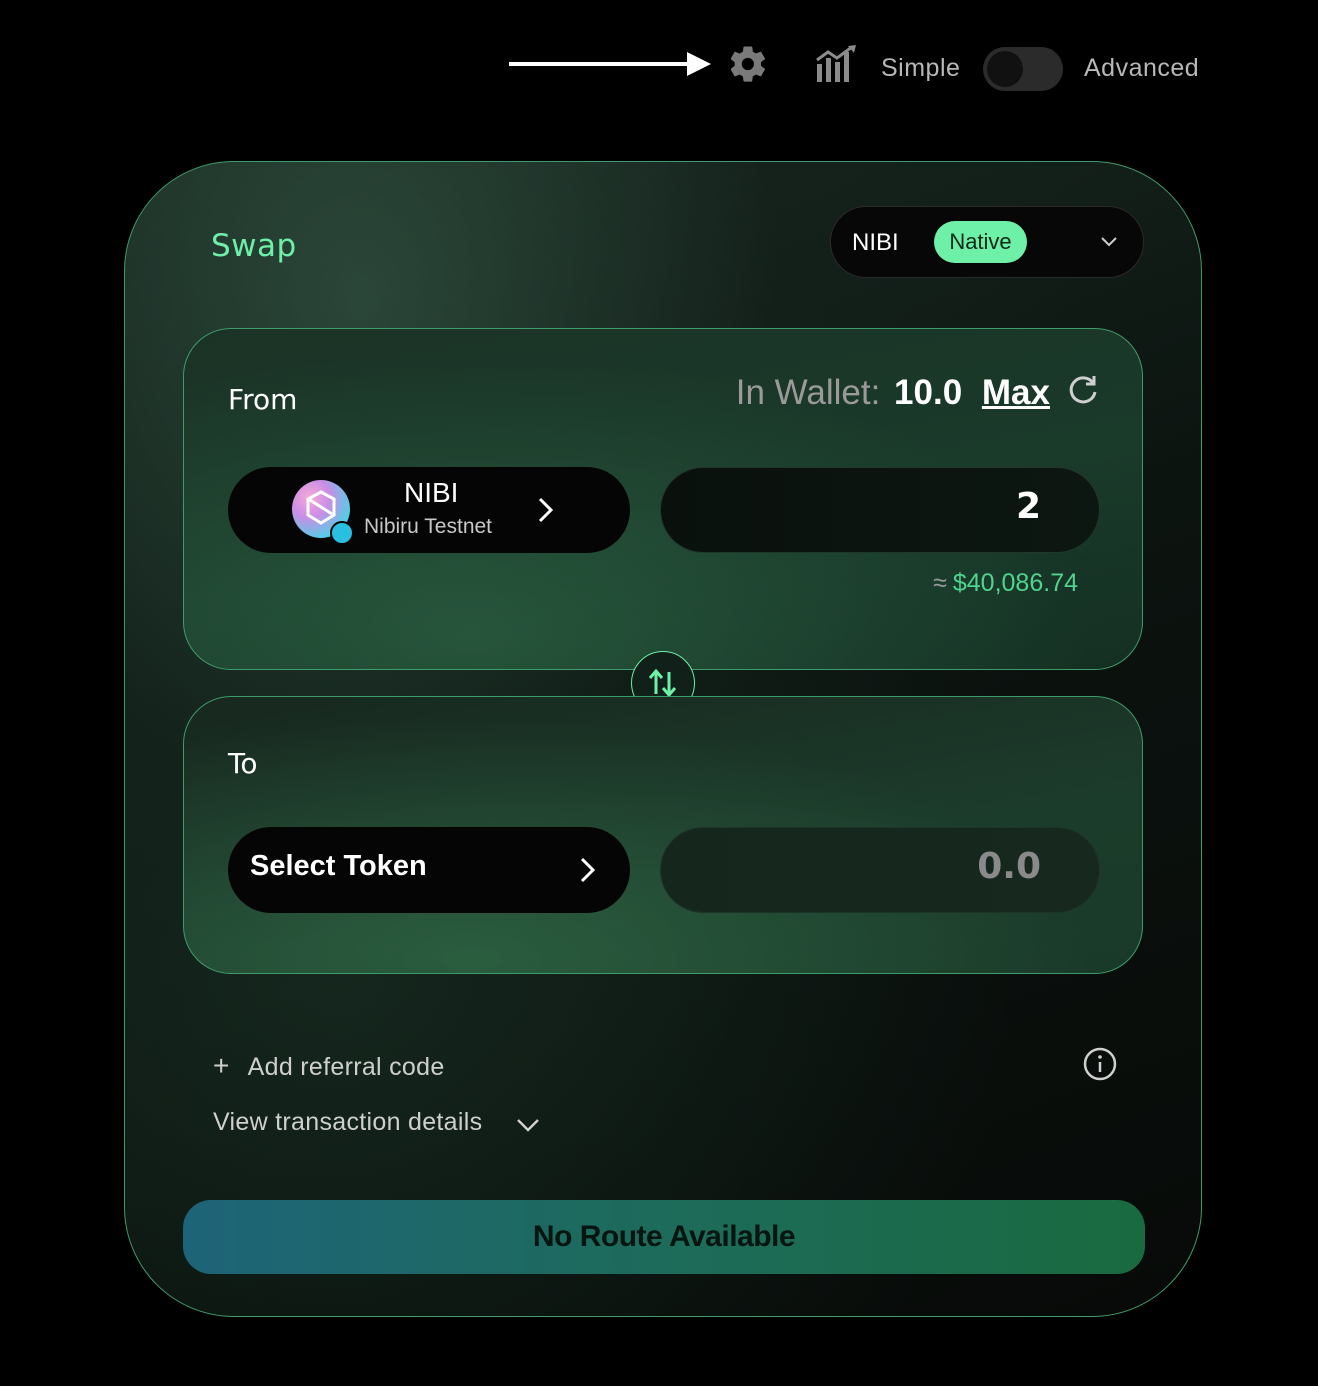 This screenshot has width=1318, height=1386. I want to click on to-amount-input: 0.0, so click(880, 870).